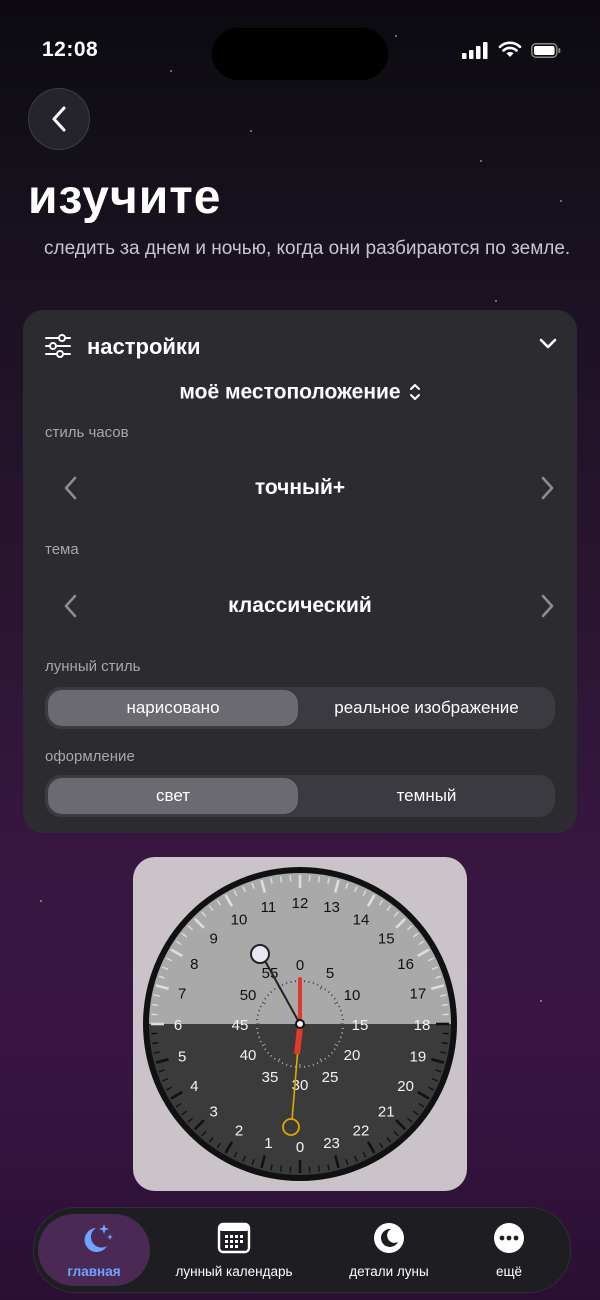 This screenshot has height=1300, width=600. Describe the element at coordinates (248, 1055) in the screenshot. I see `clock-minute-label: 40` at that location.